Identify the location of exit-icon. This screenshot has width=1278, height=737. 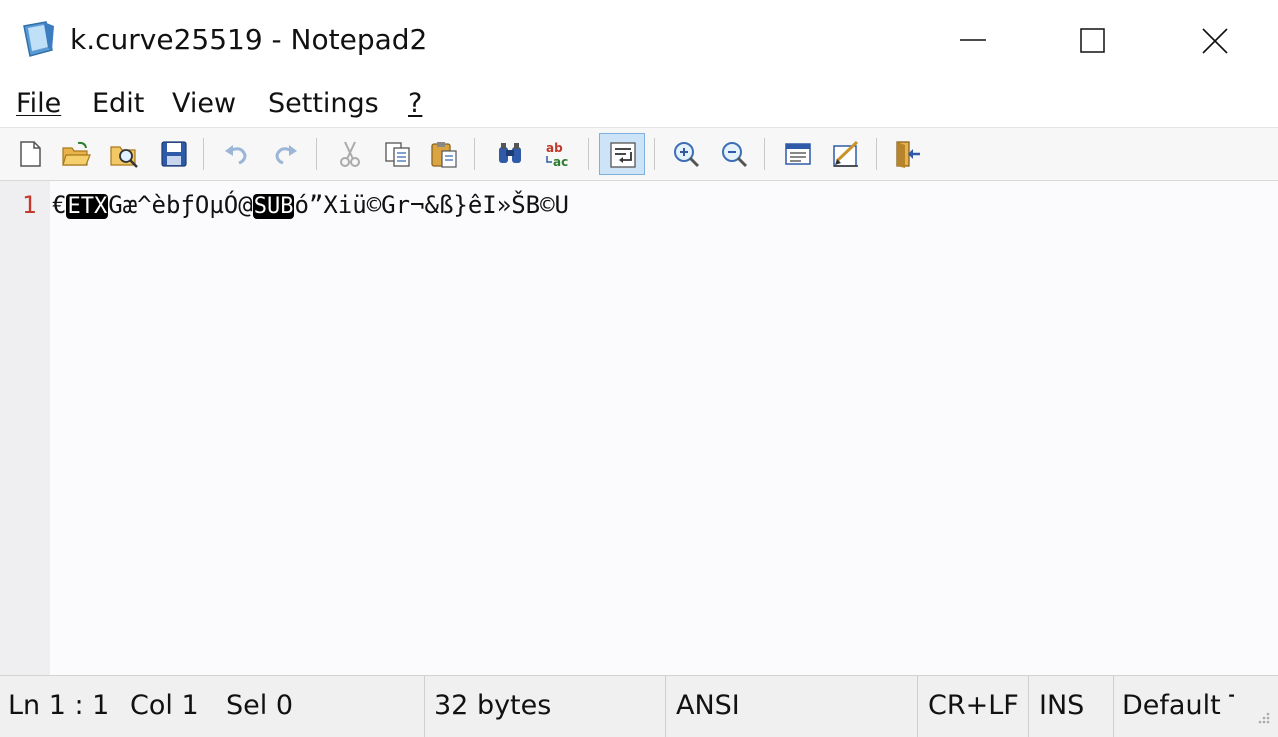
(908, 154).